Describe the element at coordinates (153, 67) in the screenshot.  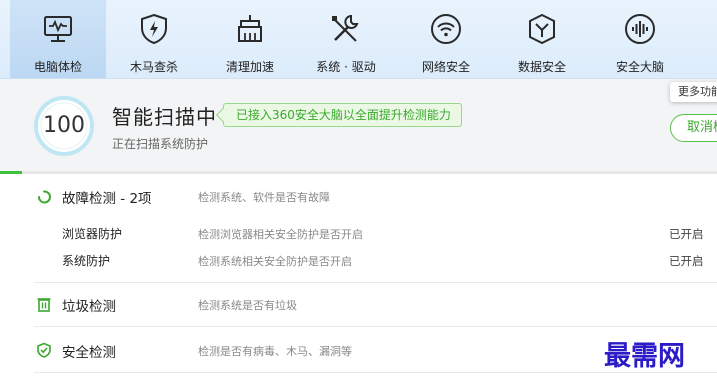
I see `nav-label: 木马查杀` at that location.